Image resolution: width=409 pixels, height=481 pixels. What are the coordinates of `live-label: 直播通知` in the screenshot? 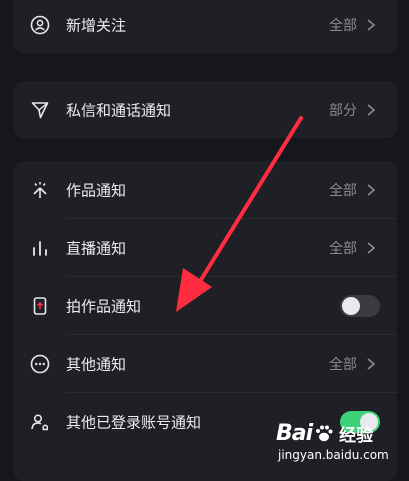 It's located at (96, 248).